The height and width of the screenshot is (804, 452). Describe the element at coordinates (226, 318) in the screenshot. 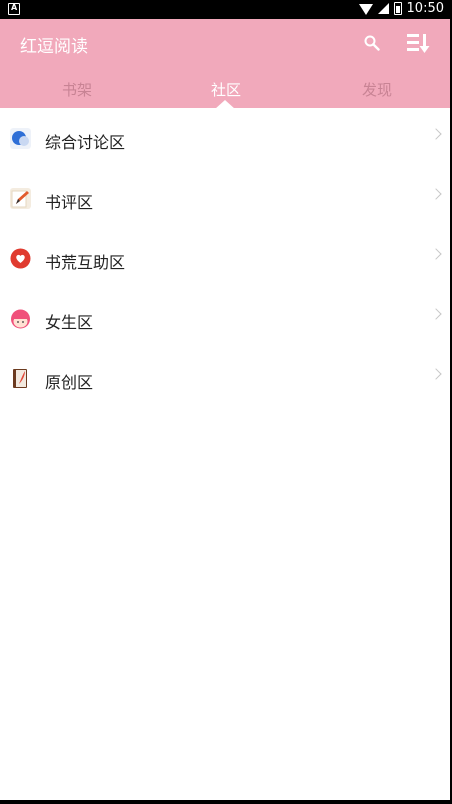

I see `list-item-girls: 女生区` at that location.